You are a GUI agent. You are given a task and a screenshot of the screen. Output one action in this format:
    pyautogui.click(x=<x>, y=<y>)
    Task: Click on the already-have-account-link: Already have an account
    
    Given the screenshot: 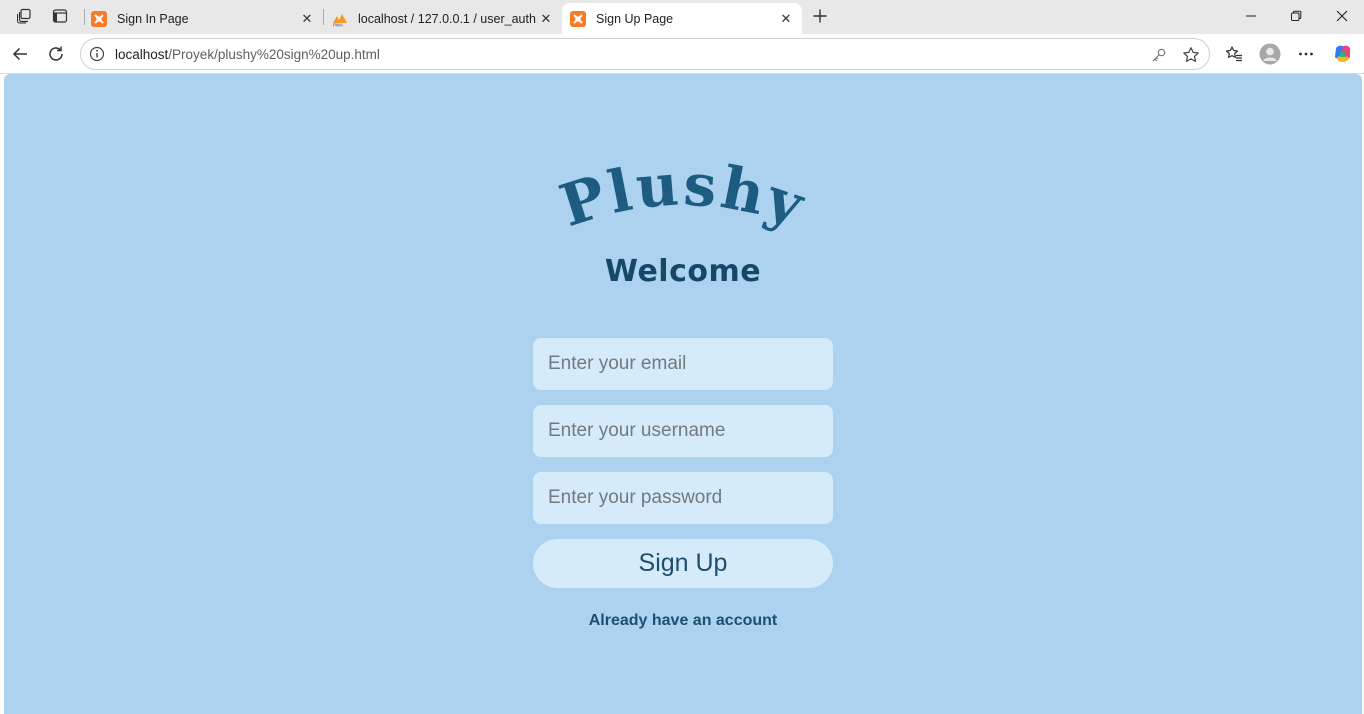 What is the action you would take?
    pyautogui.click(x=683, y=621)
    